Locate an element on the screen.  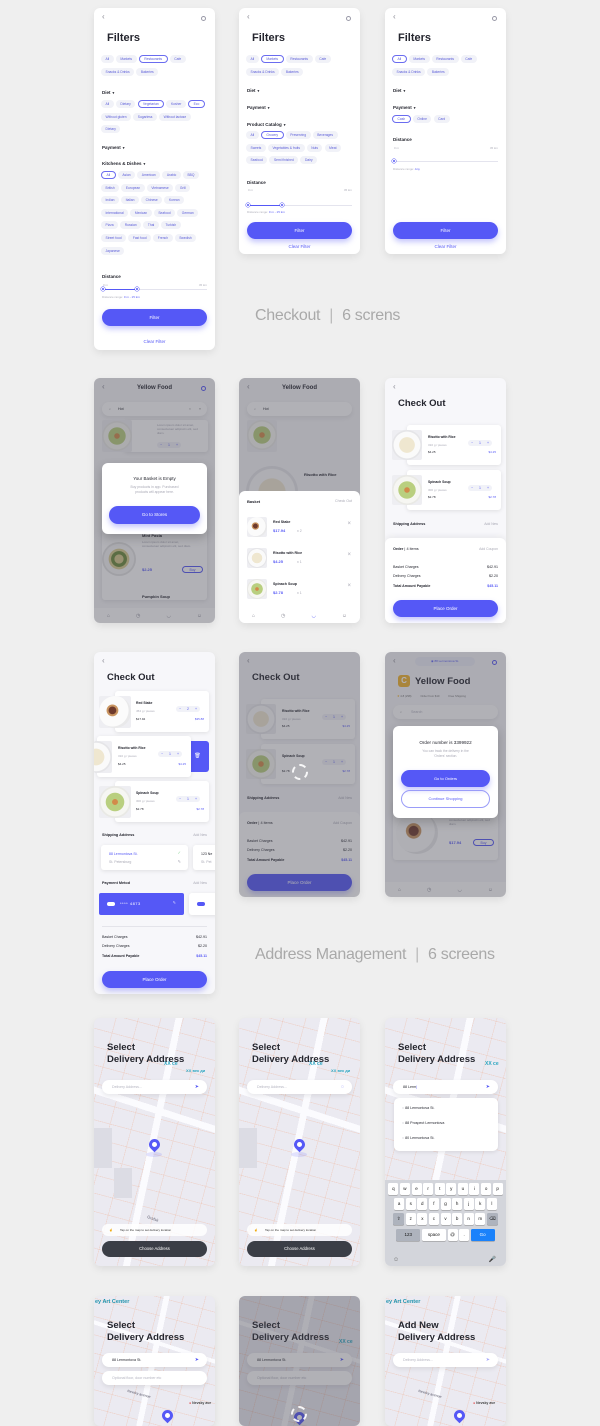
shift-key: ⇧ is located at coordinates (399, 1219).